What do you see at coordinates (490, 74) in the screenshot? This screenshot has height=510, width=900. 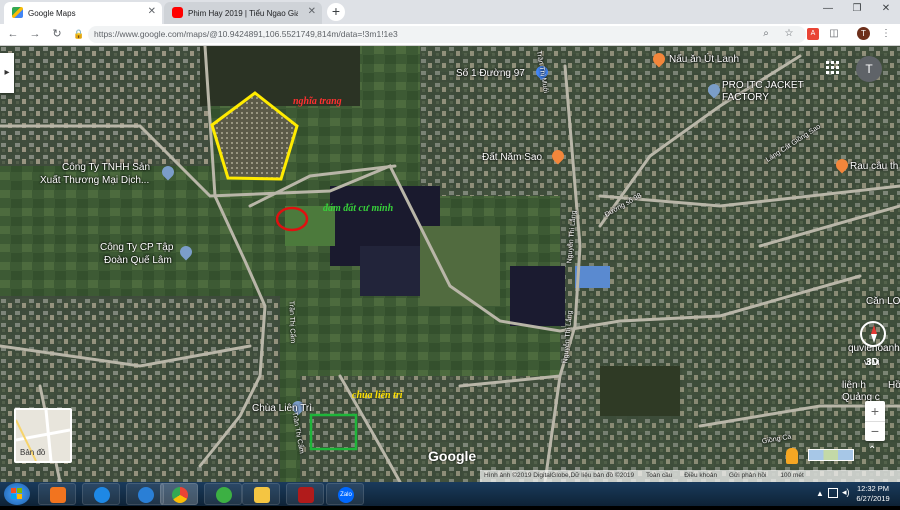 I see `place-label: Số 1 Đường 97` at bounding box center [490, 74].